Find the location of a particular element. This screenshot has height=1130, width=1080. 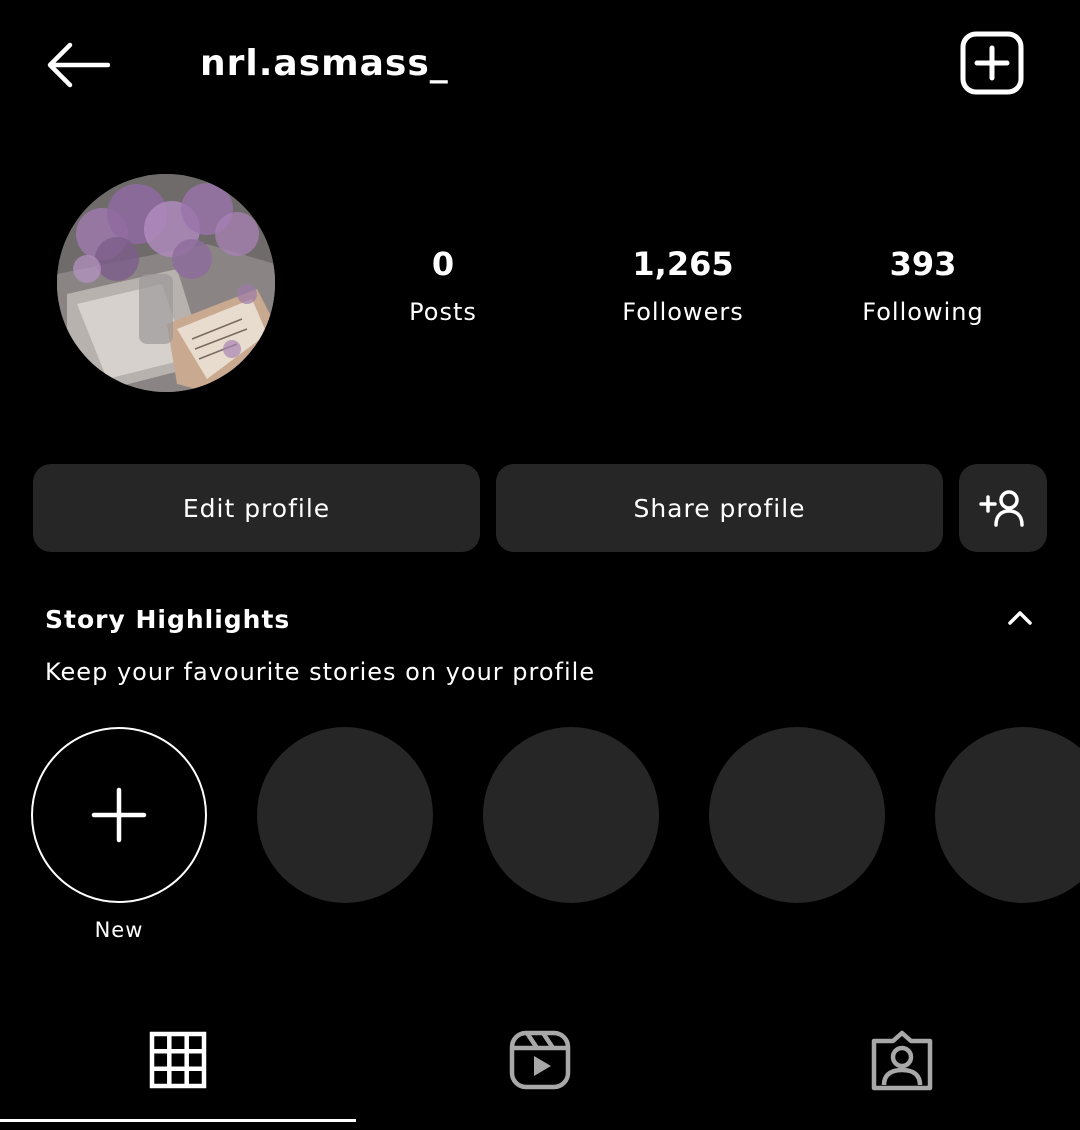

profile-username: nrl.asmass_ is located at coordinates (324, 63).